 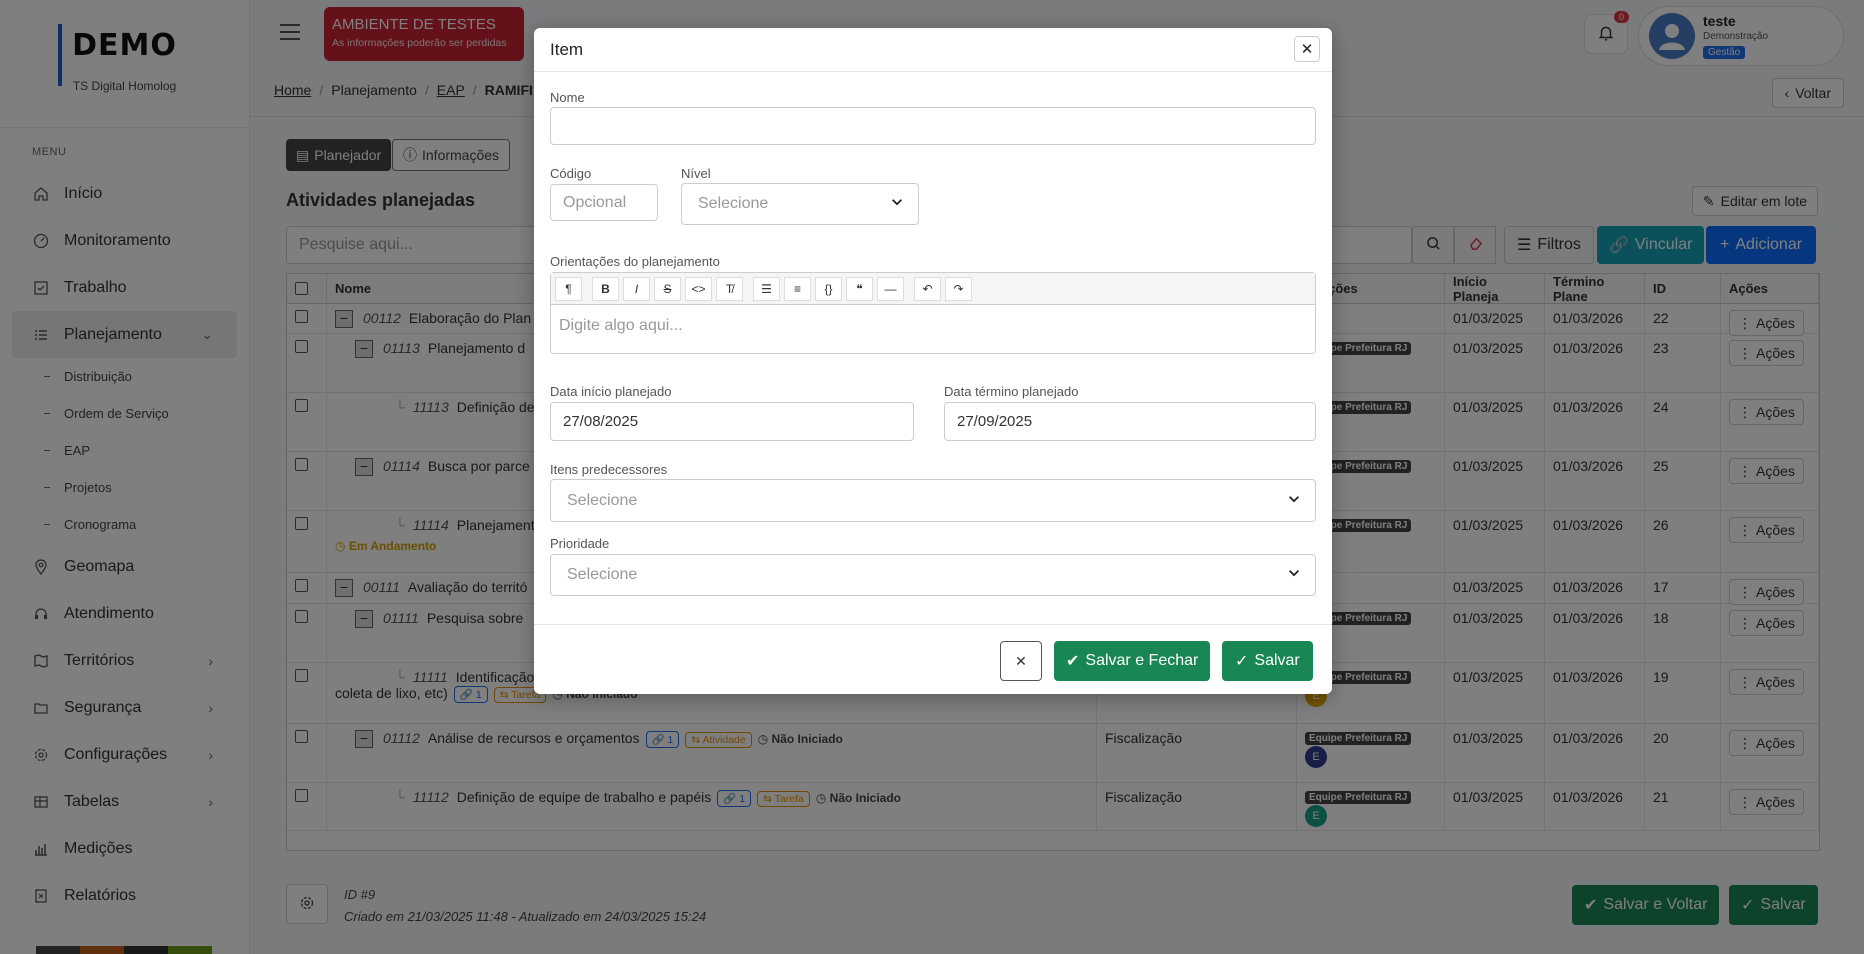 I want to click on prioridade-placeholder: Selecione, so click(x=602, y=574).